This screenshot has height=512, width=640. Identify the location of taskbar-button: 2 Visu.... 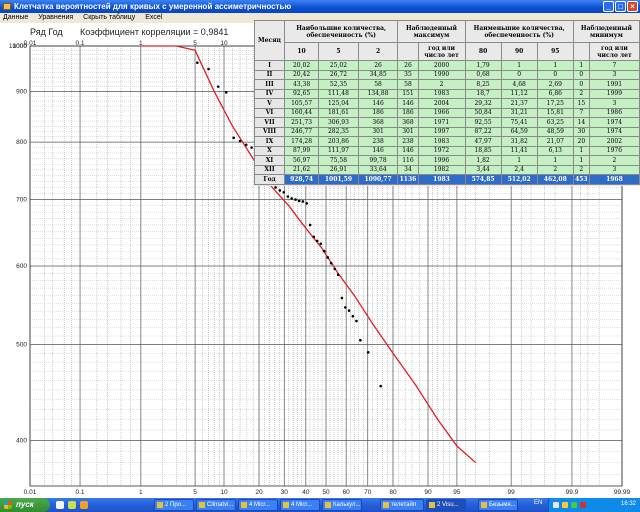
(446, 505).